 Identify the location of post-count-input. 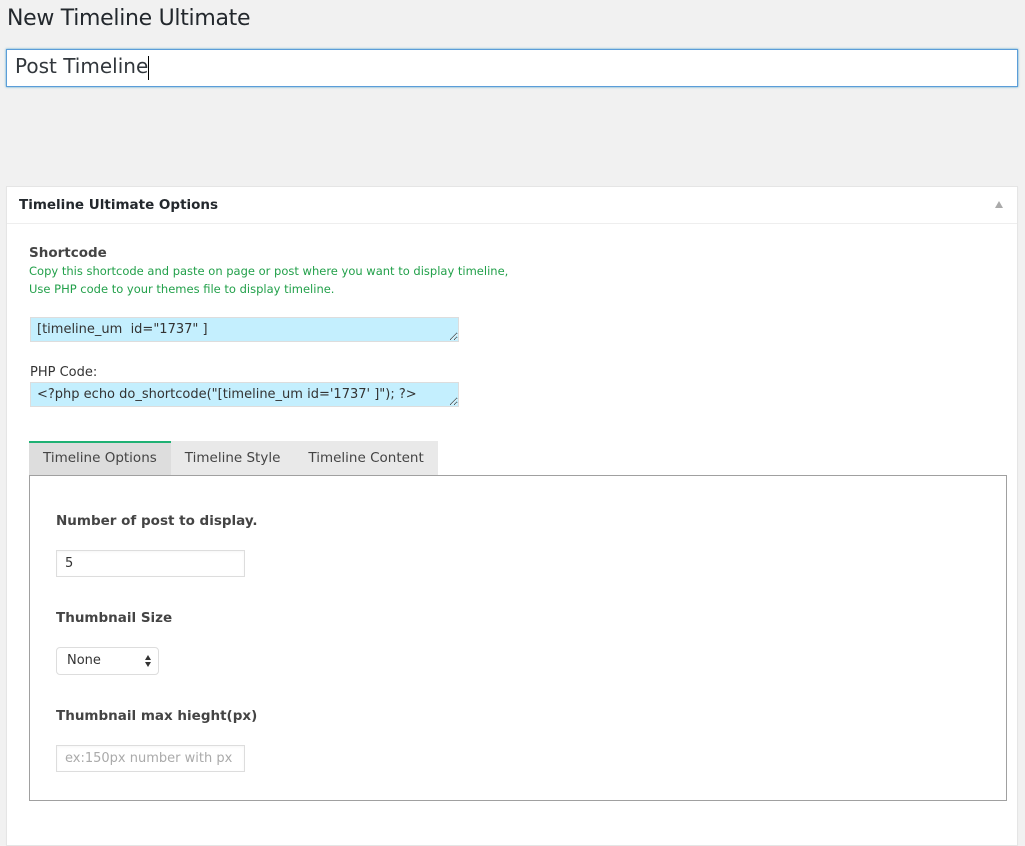
(150, 563).